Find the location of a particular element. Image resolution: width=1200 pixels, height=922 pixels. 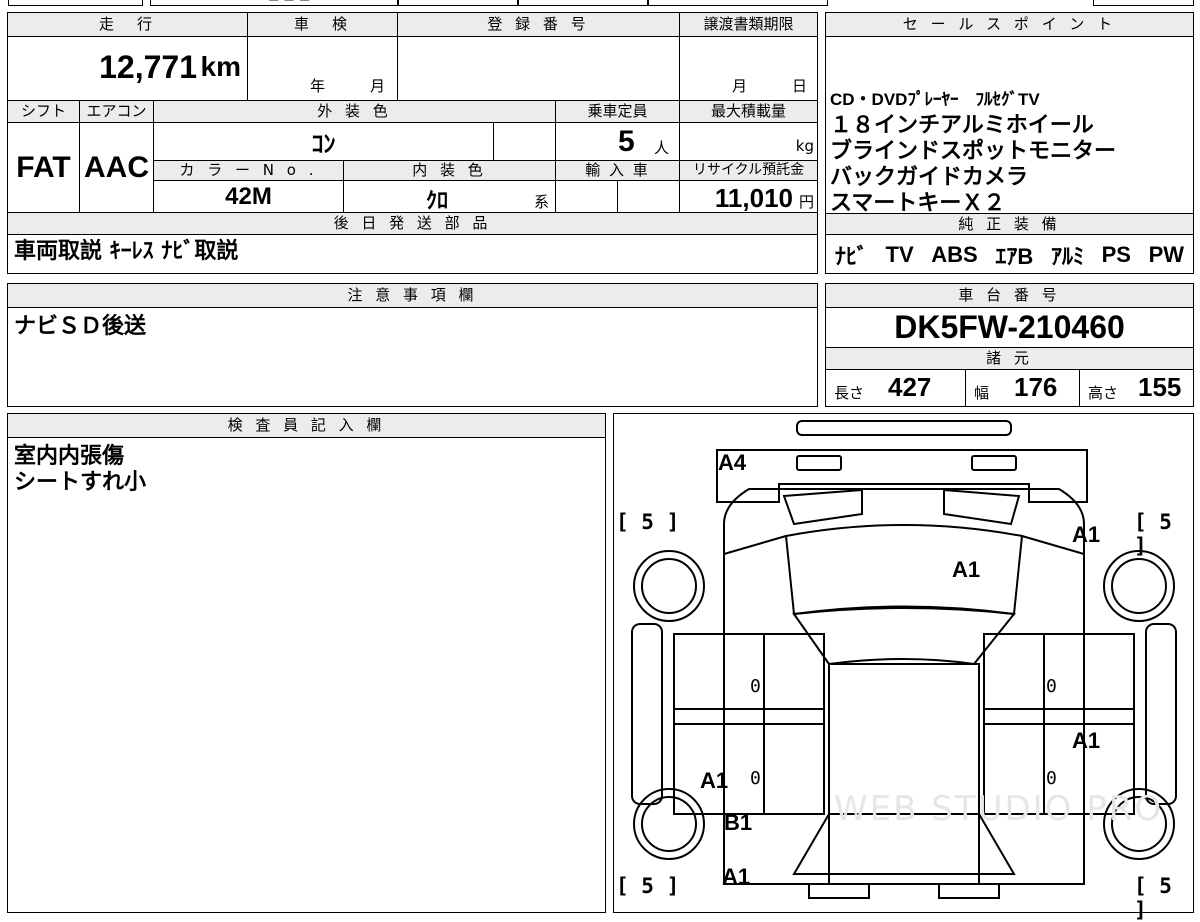

door-zero-left-front: 0 is located at coordinates (755, 778).